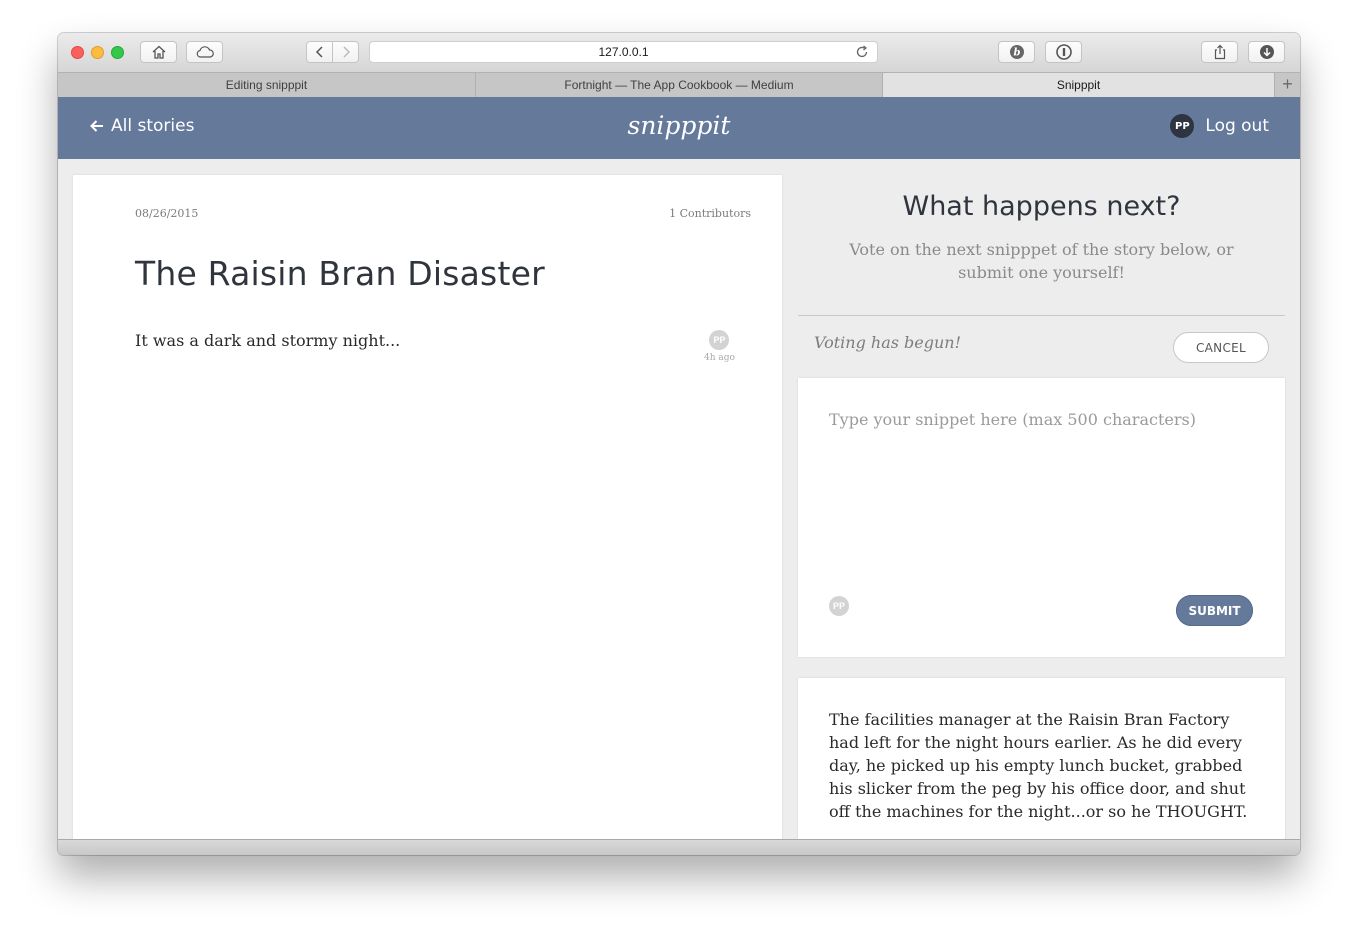 The image size is (1358, 939). Describe the element at coordinates (1039, 485) in the screenshot. I see `snippet-input` at that location.